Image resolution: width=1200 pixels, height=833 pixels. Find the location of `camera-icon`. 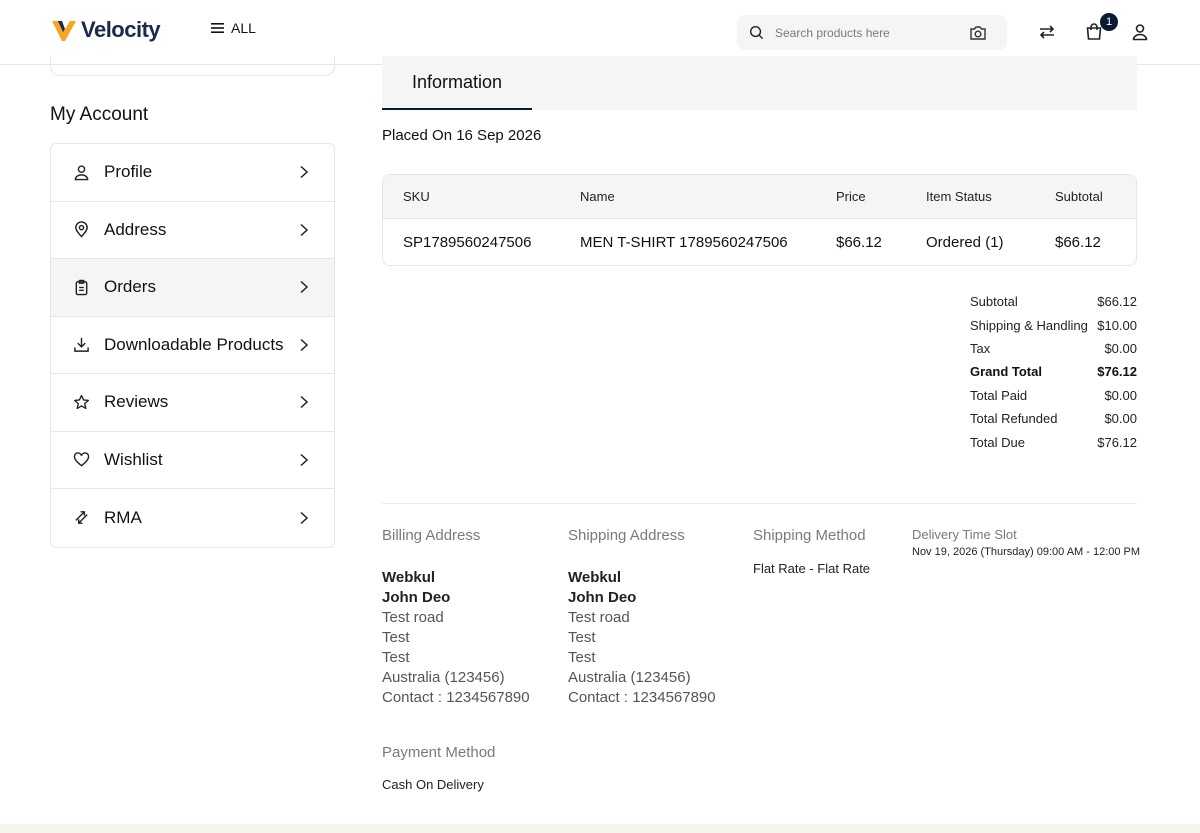

camera-icon is located at coordinates (978, 33).